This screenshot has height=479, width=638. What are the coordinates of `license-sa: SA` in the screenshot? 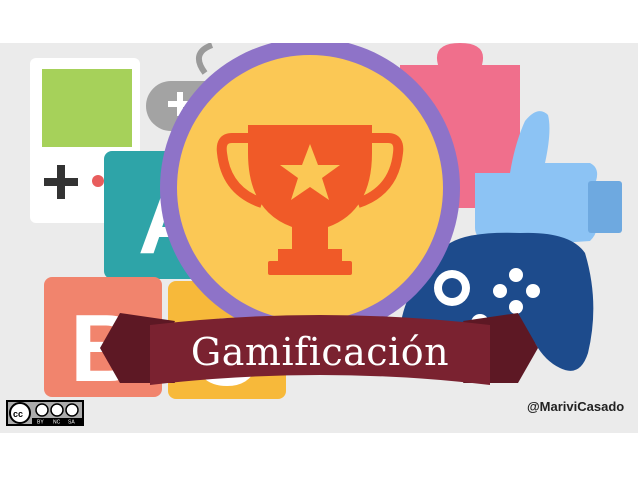 It's located at (71, 423).